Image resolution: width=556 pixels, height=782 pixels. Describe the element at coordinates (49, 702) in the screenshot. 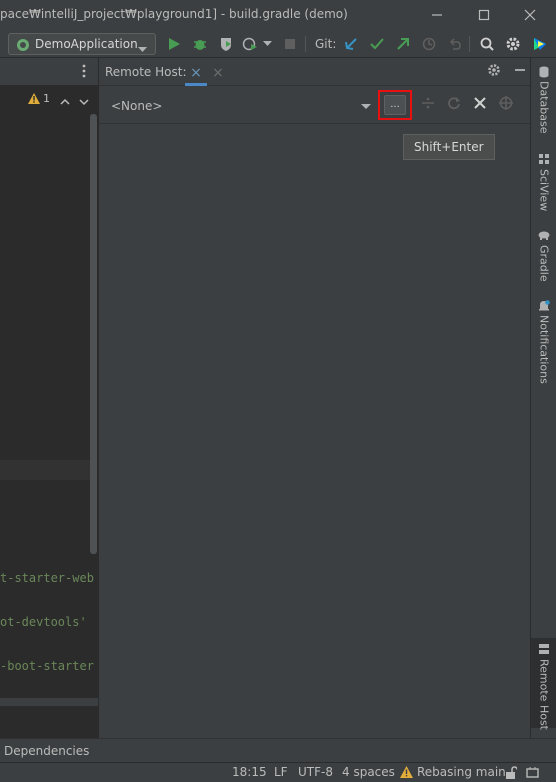

I see `horizontal-scrollbar` at that location.